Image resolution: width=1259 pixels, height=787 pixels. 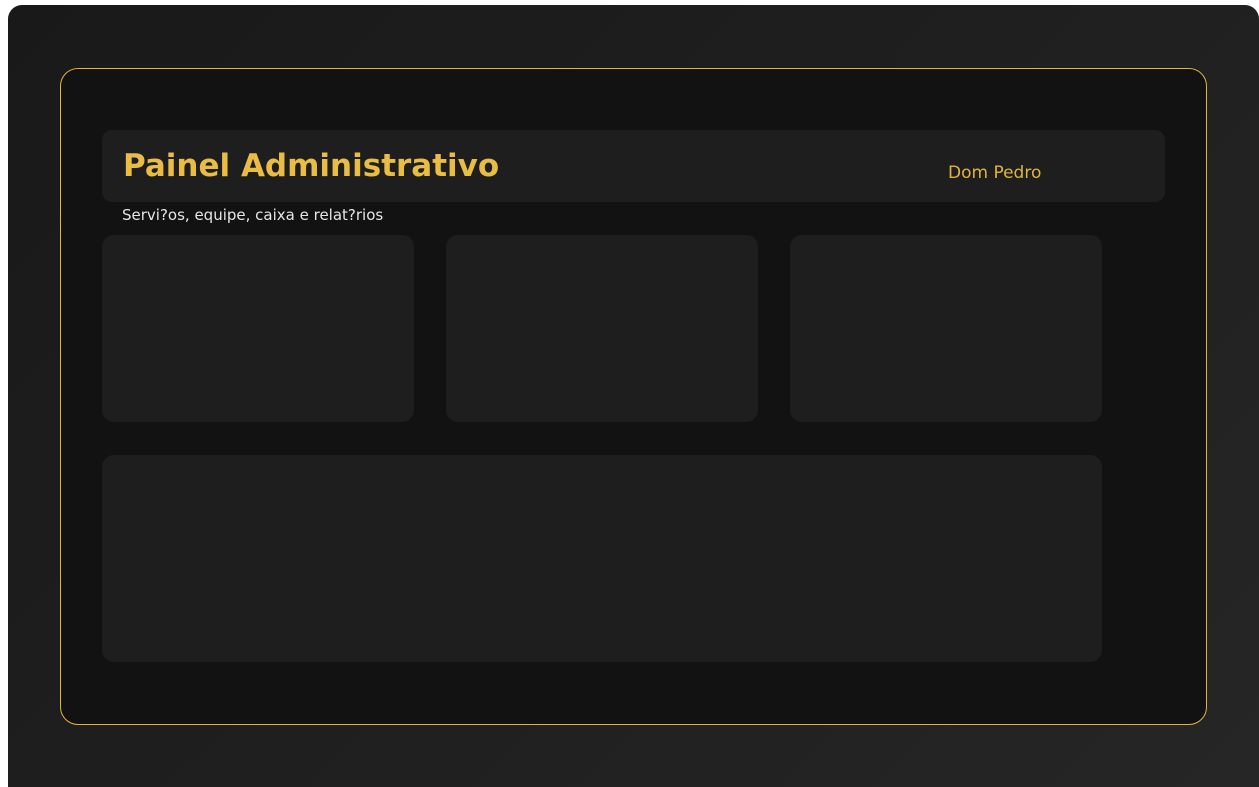 I want to click on user-name: Dom Pedro, so click(x=994, y=173).